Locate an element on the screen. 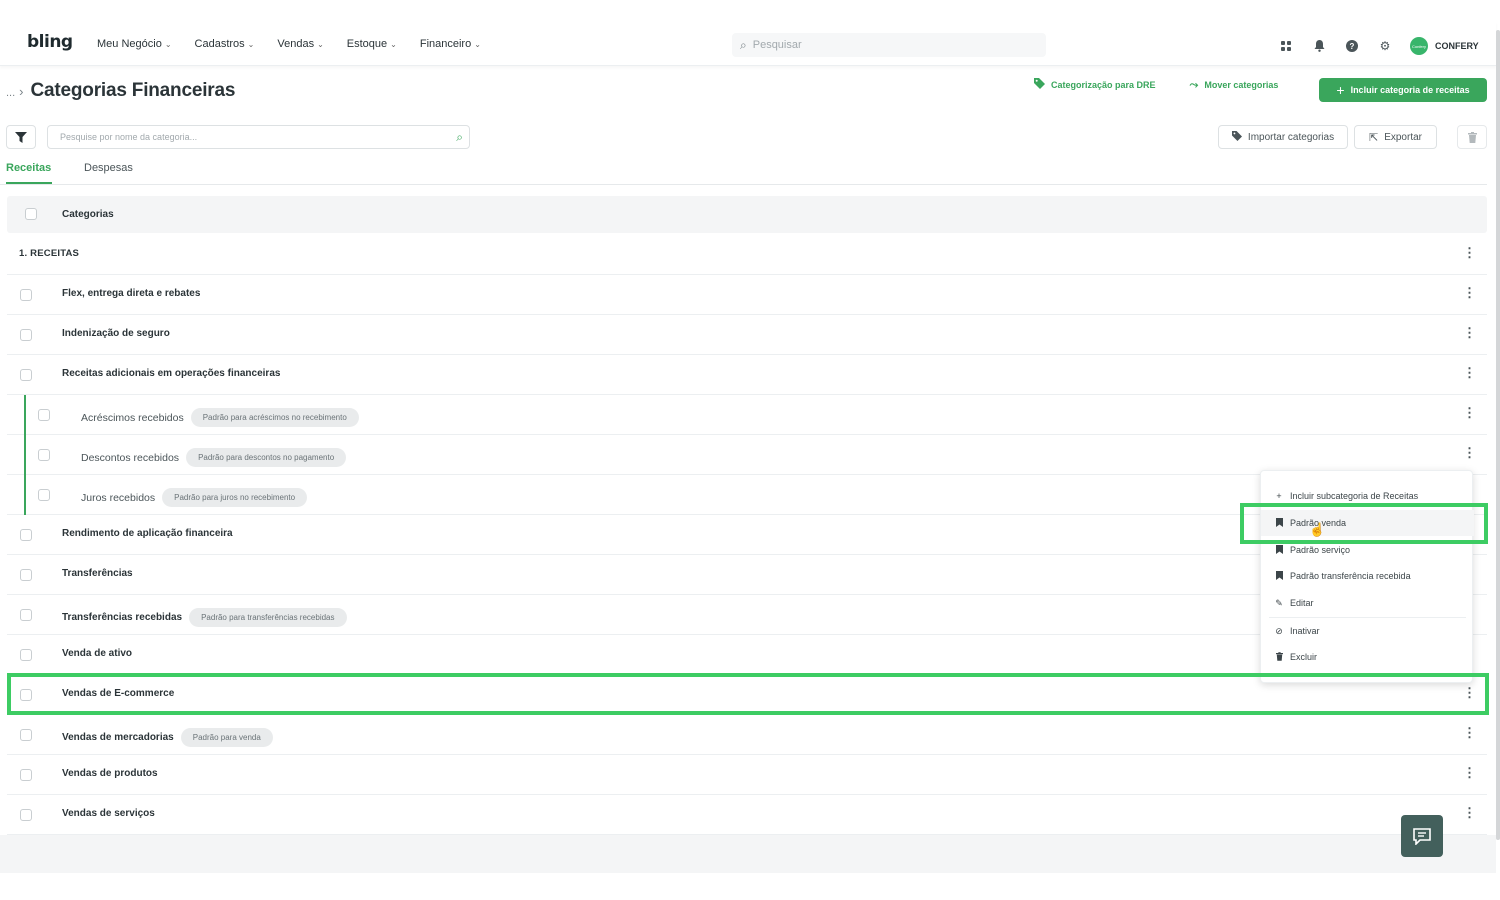 This screenshot has width=1500, height=900. default-badge: Padrão para descontos no pagamento is located at coordinates (266, 457).